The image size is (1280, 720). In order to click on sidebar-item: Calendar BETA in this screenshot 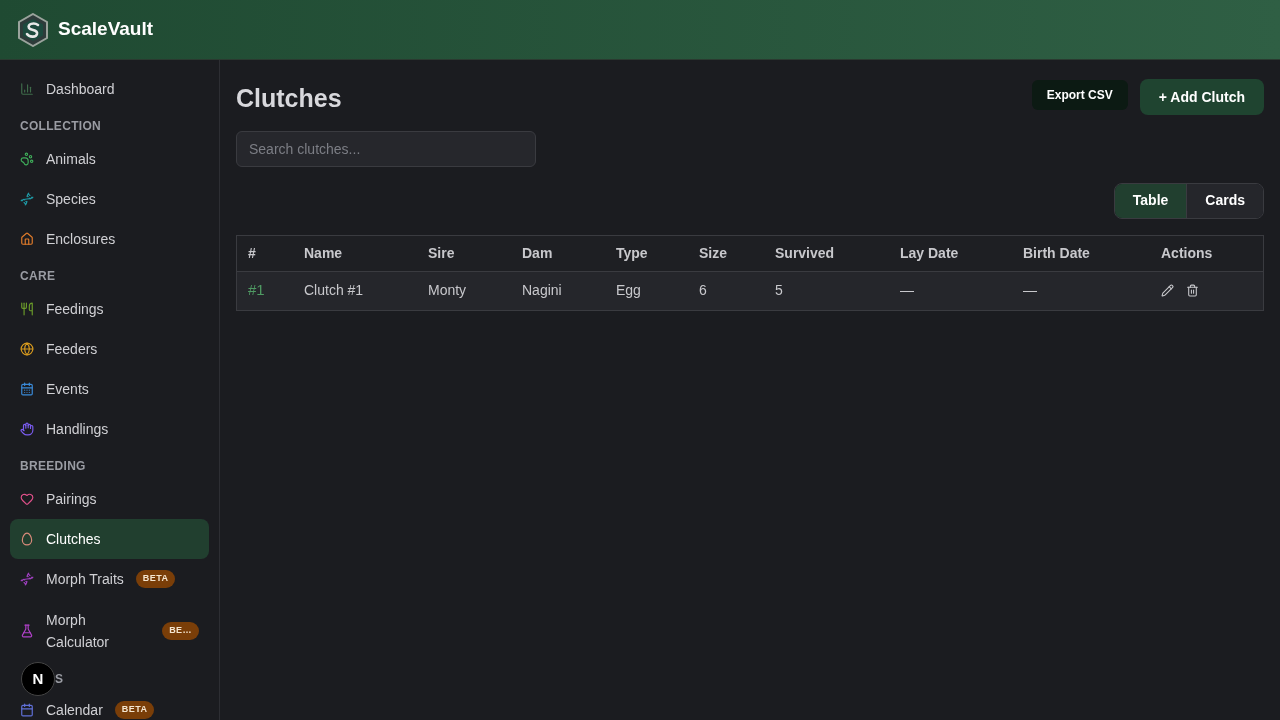, I will do `click(109, 708)`.